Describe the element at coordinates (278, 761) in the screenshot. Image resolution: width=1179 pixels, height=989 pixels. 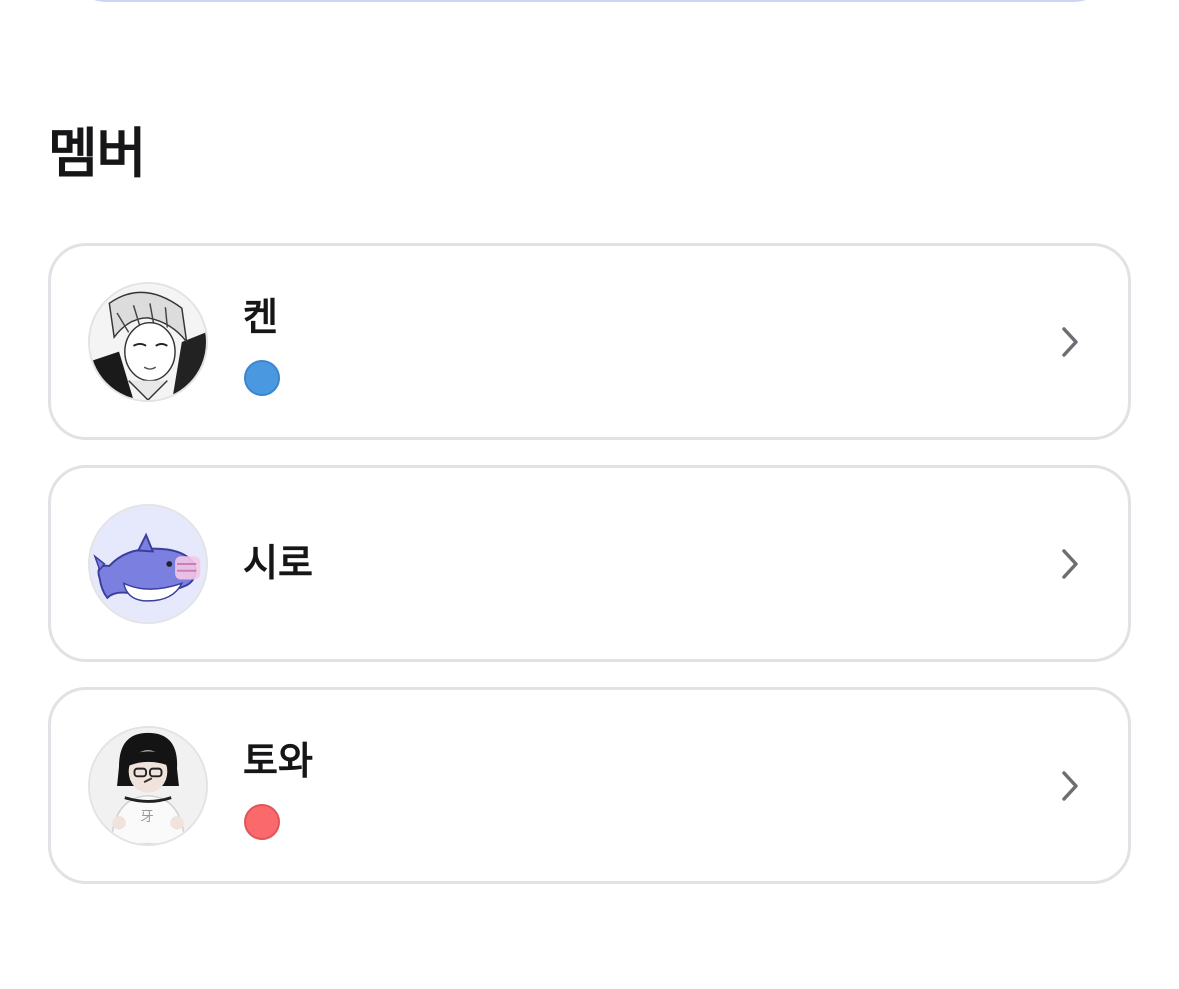
I see `member-name: 토와` at that location.